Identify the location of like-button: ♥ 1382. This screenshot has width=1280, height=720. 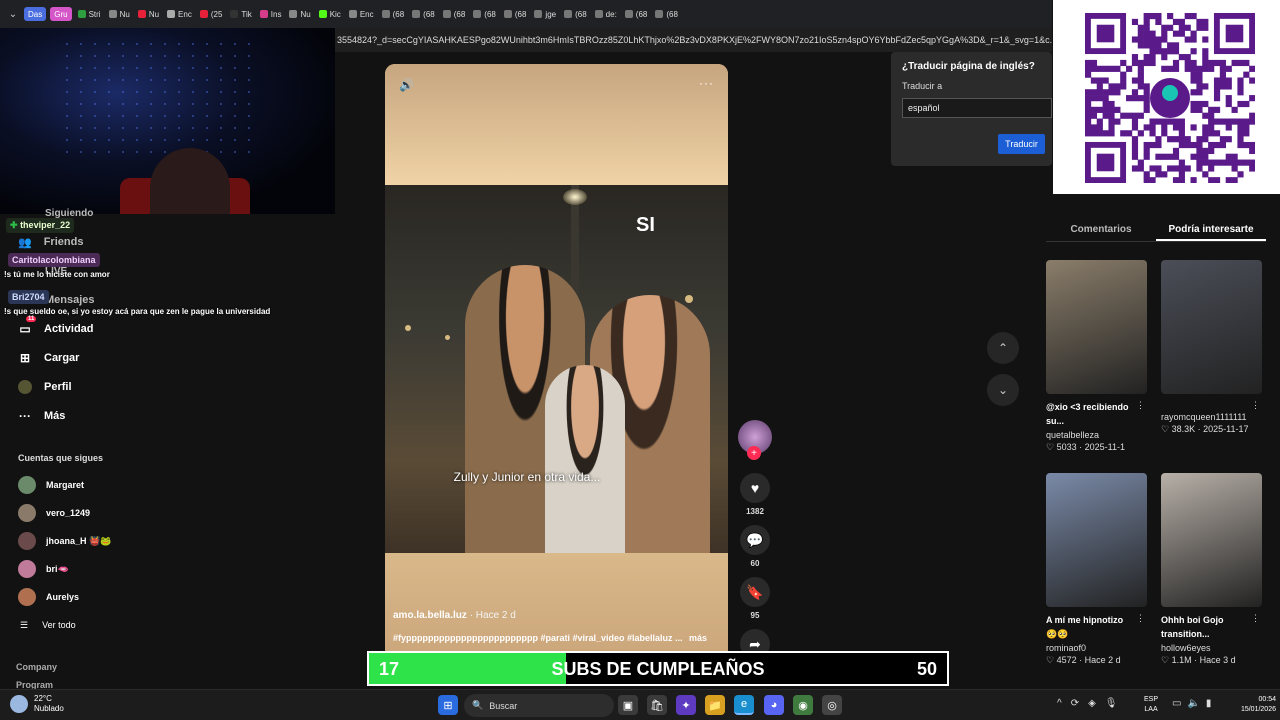
(755, 494).